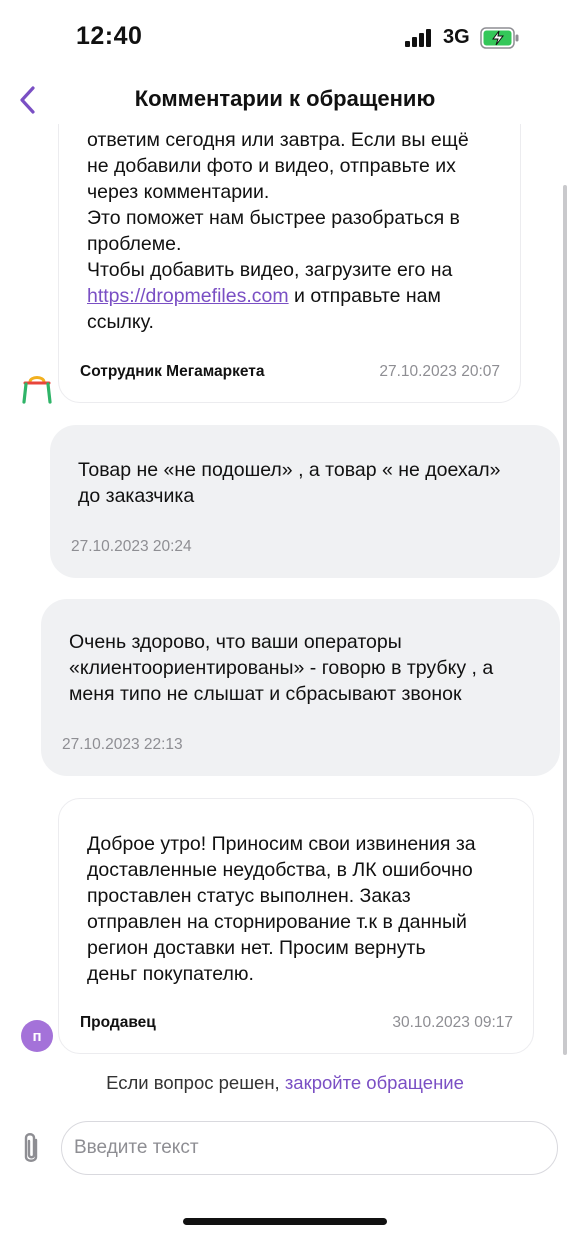 The image size is (570, 1237). What do you see at coordinates (118, 1022) in the screenshot?
I see `message-author: Продавец` at bounding box center [118, 1022].